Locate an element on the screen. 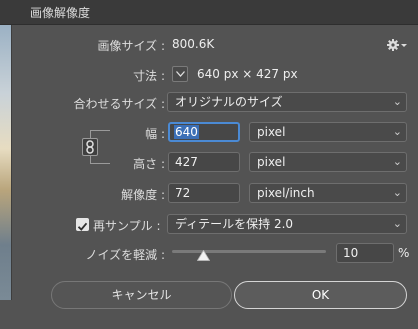 This screenshot has height=329, width=418. fit-to-label: 合わせるサイズ : is located at coordinates (119, 104).